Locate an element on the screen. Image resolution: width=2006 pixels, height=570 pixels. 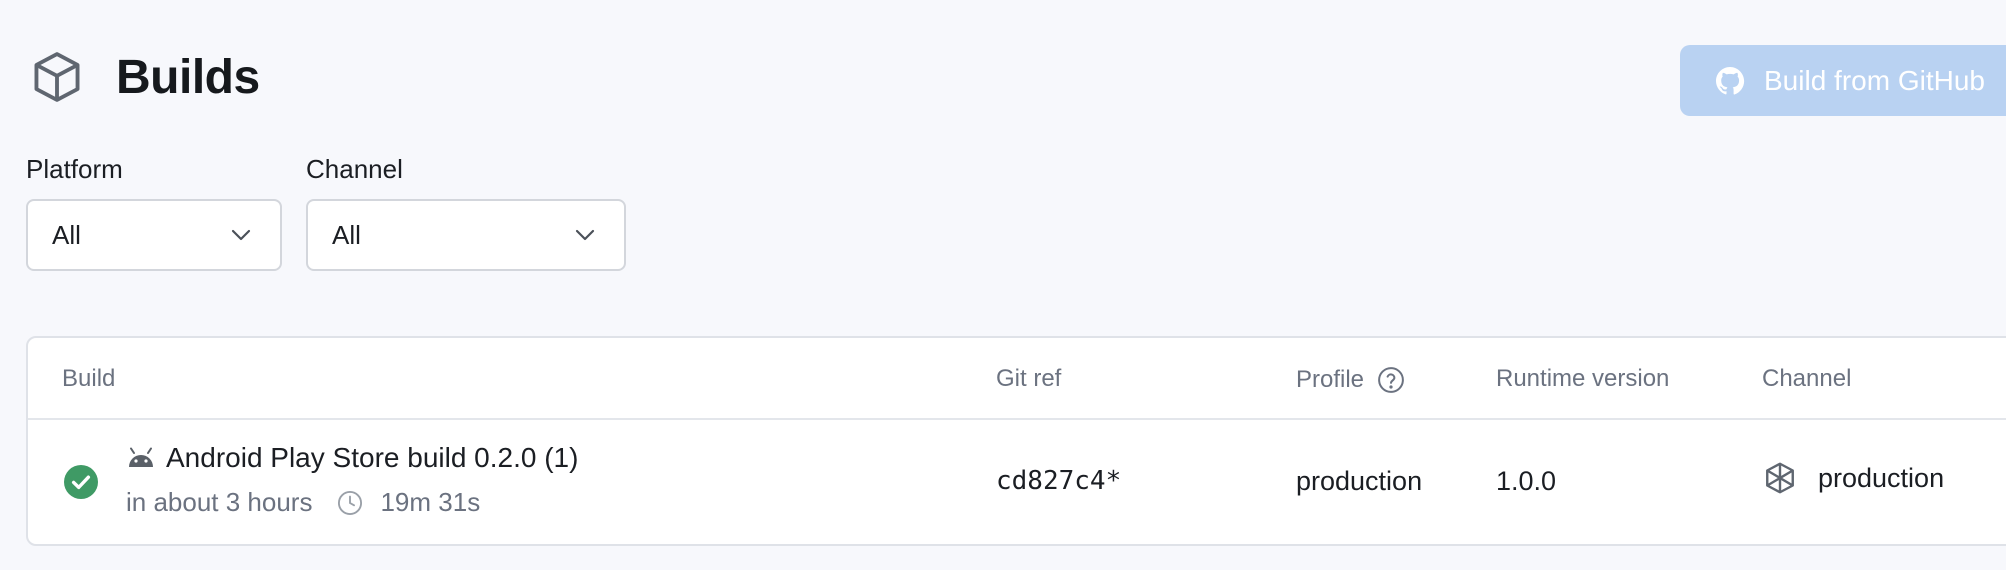
clock-icon is located at coordinates (350, 503).